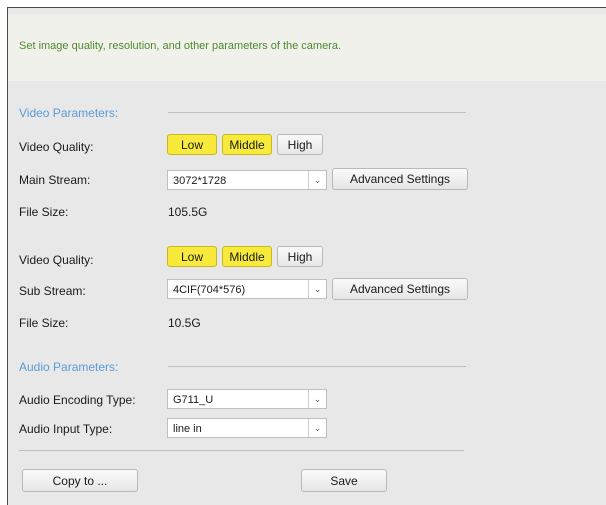 Image resolution: width=606 pixels, height=505 pixels. What do you see at coordinates (247, 399) in the screenshot?
I see `audio-encoding-select: G711_U ⌄` at bounding box center [247, 399].